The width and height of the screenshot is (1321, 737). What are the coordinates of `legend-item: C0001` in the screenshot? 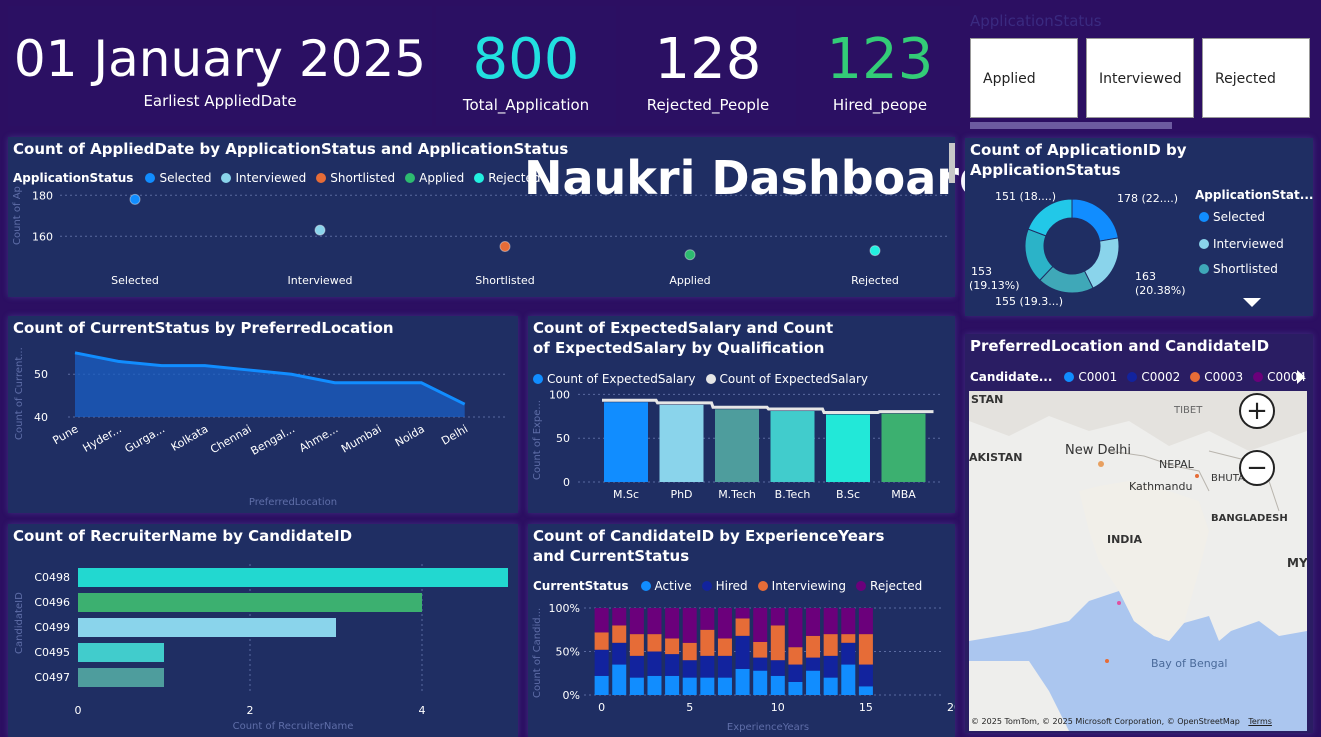 It's located at (1098, 377).